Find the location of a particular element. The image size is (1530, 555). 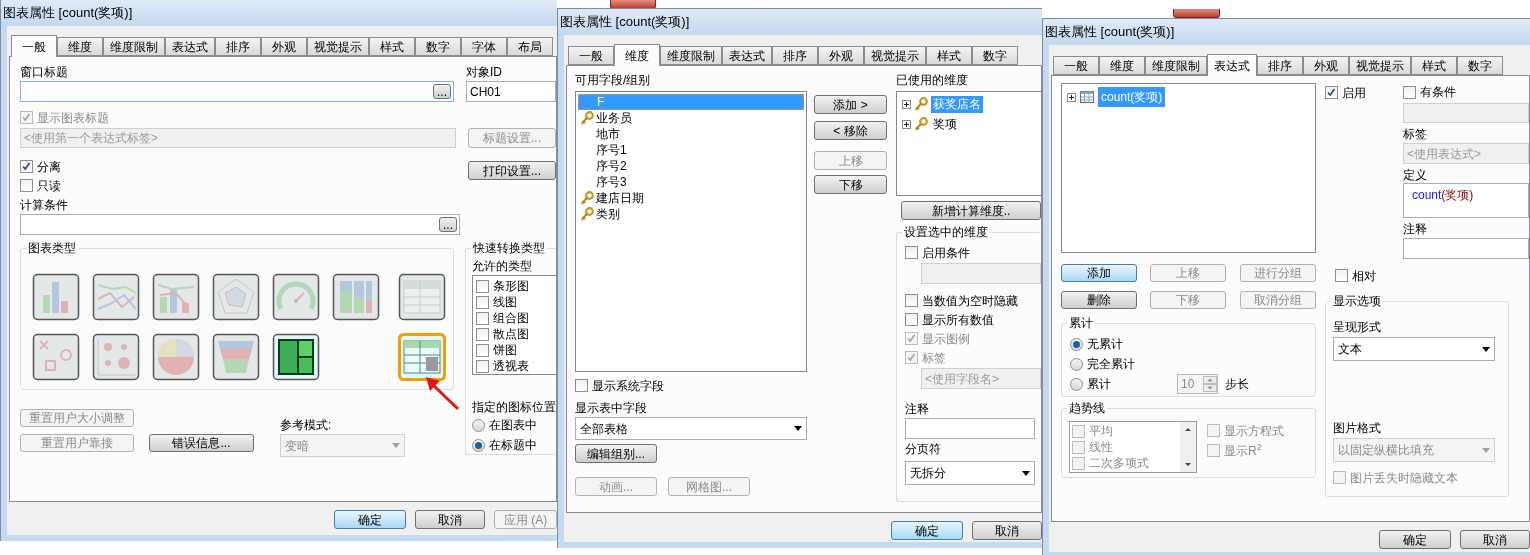

checkbox: 条形图 is located at coordinates (502, 286).